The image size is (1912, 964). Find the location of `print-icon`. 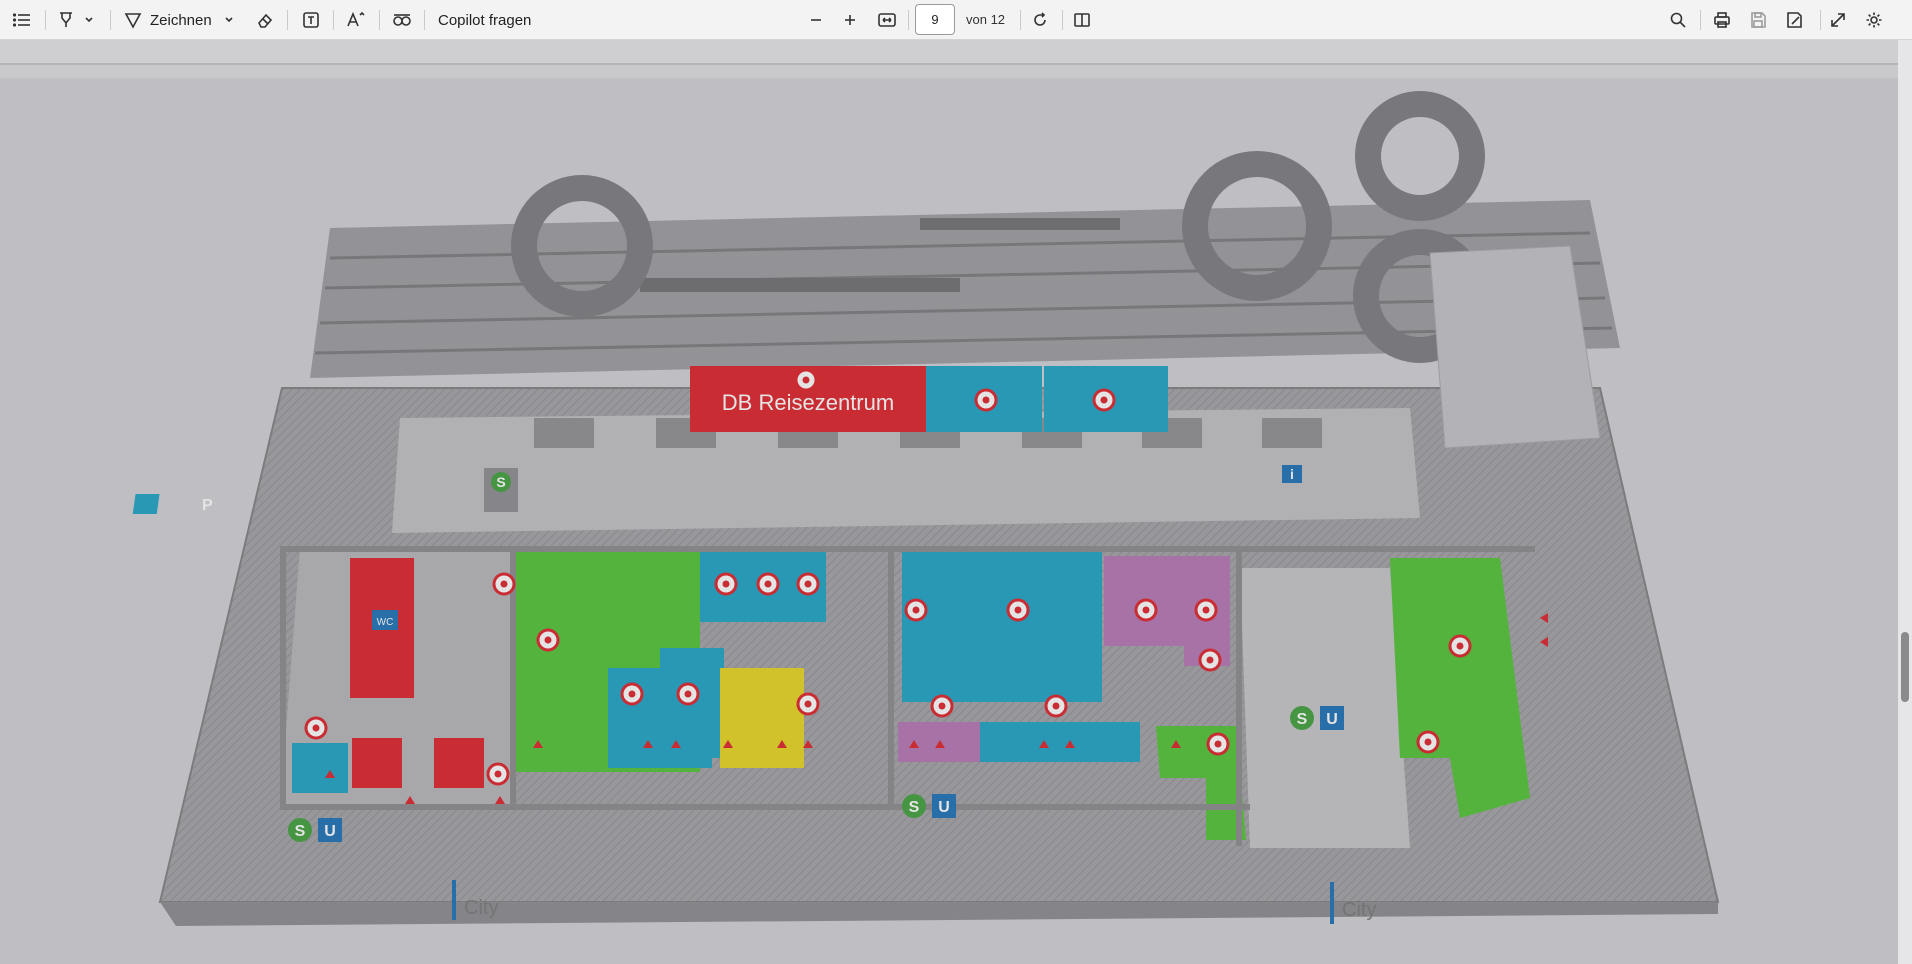

print-icon is located at coordinates (1722, 20).